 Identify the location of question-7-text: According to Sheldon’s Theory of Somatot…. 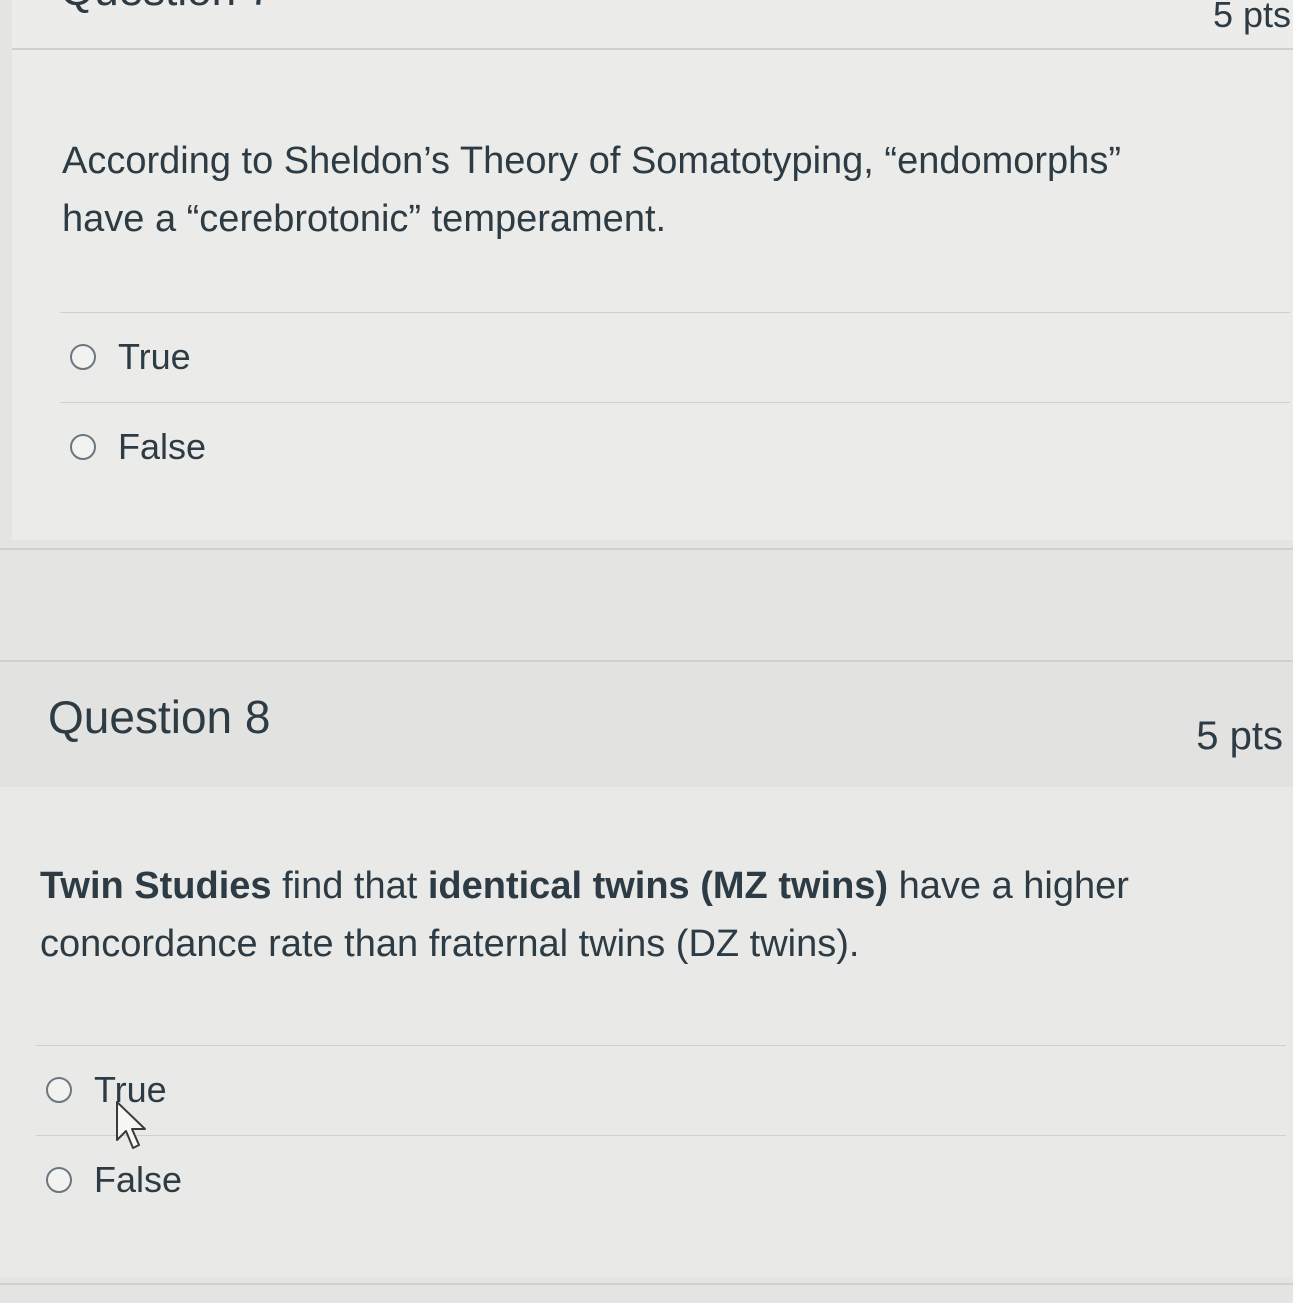
(591, 190).